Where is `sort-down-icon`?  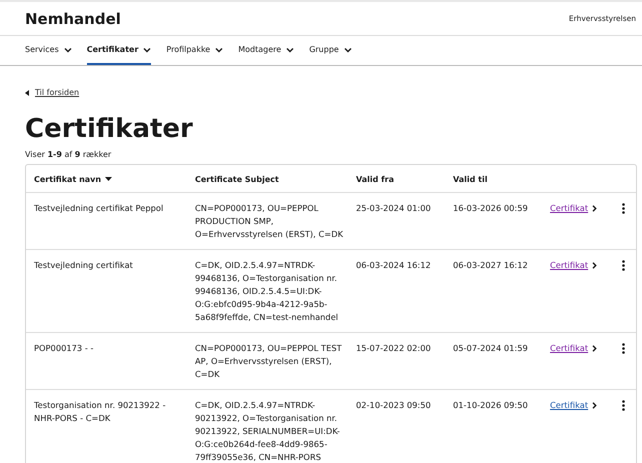 sort-down-icon is located at coordinates (108, 179).